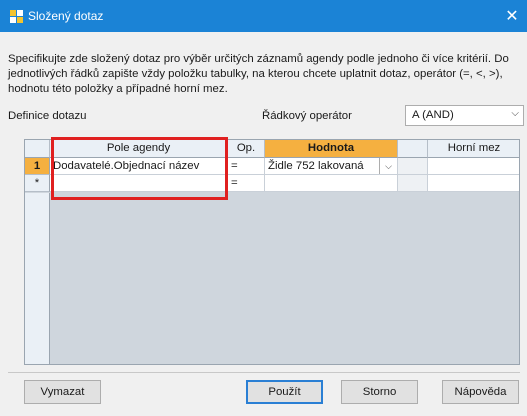  I want to click on cancel-button: Storno, so click(379, 392).